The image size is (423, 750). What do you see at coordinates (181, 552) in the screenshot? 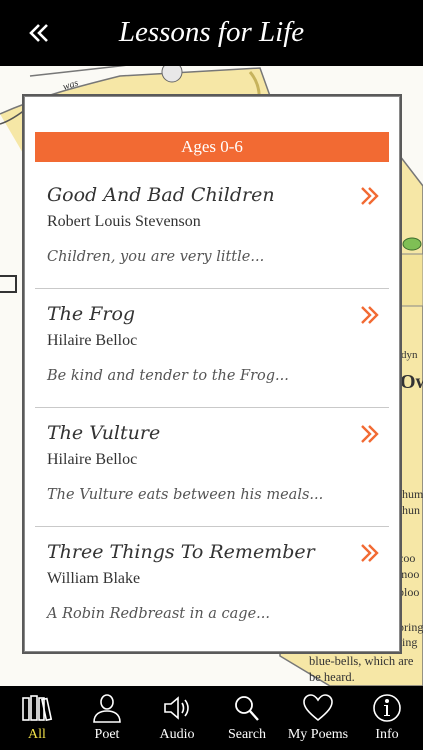
I see `poem-title: Three Things To Remember` at bounding box center [181, 552].